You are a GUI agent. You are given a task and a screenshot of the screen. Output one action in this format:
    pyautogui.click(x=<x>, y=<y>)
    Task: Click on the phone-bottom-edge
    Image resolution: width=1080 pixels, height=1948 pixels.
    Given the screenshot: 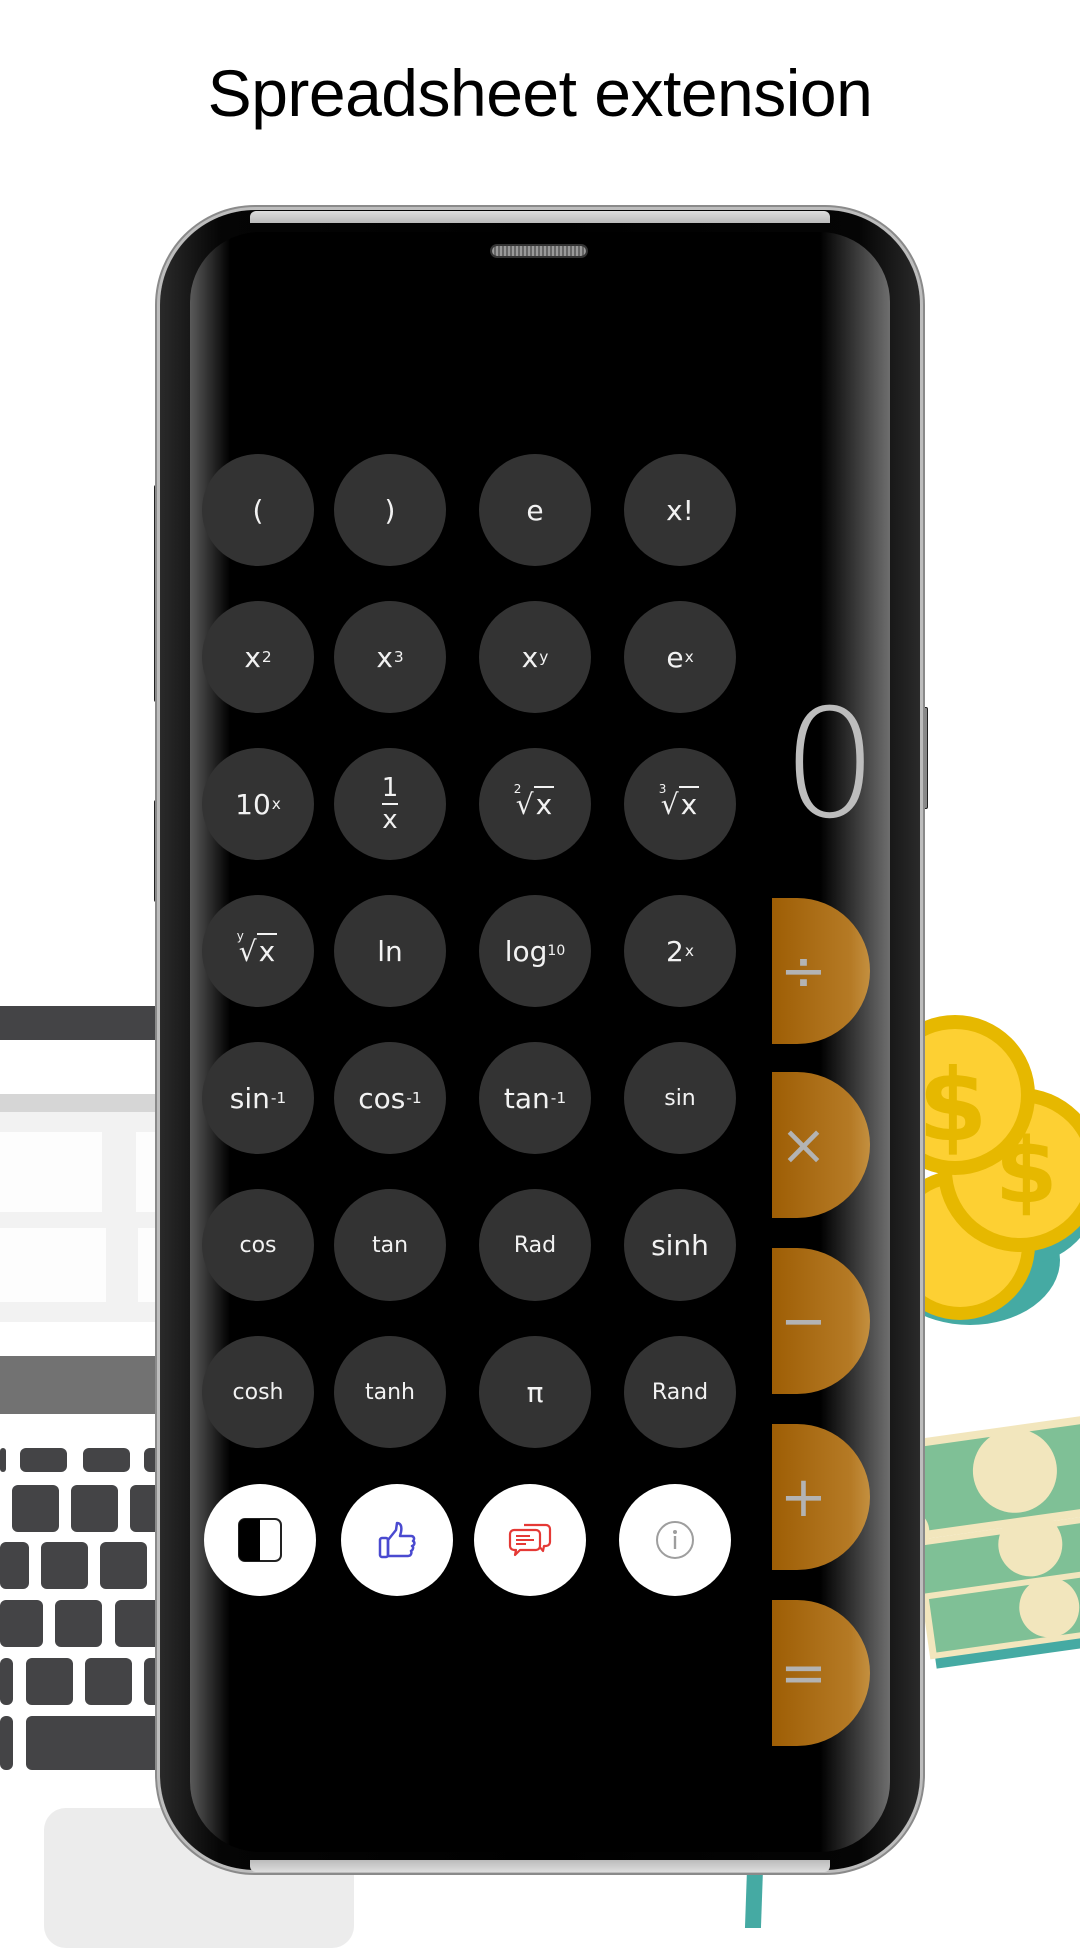 What is the action you would take?
    pyautogui.click(x=540, y=1866)
    